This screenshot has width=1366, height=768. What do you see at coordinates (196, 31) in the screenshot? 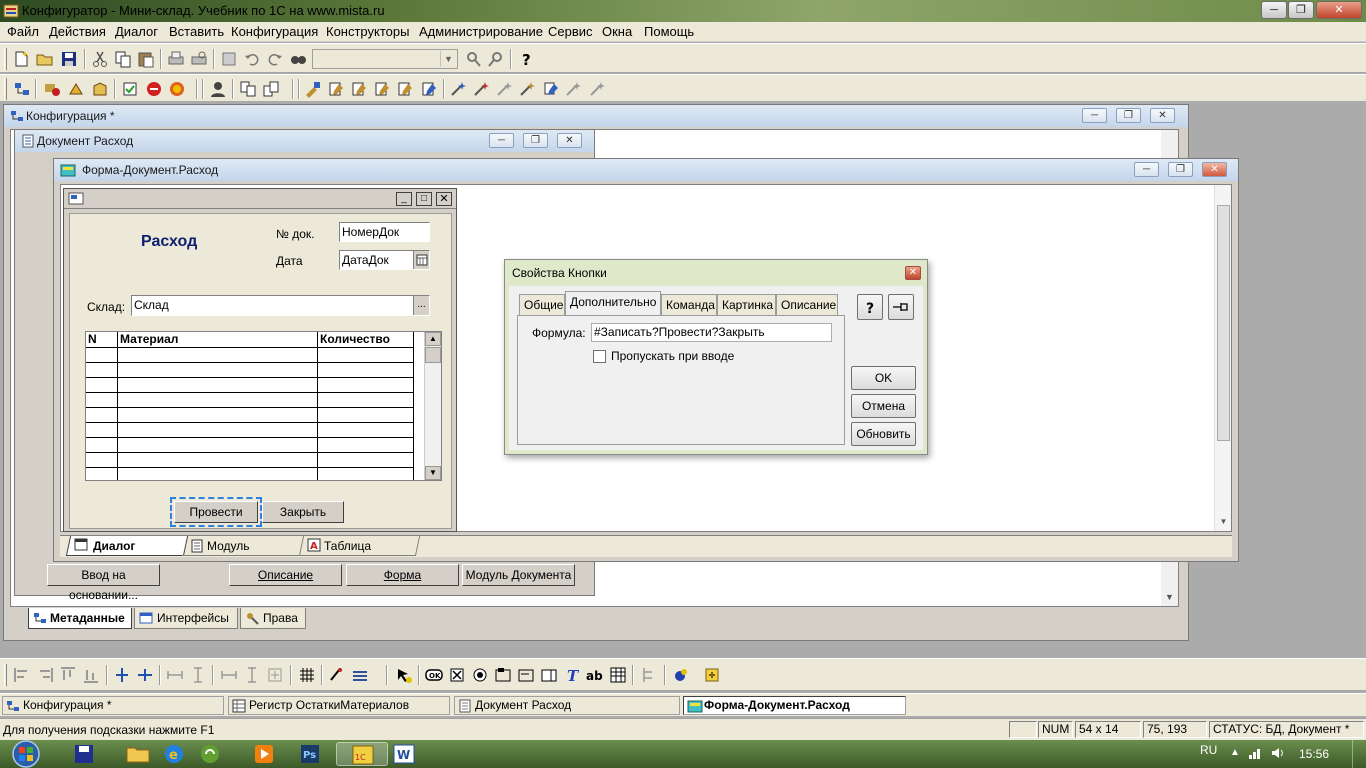
I see `menu-insert: Вставить` at bounding box center [196, 31].